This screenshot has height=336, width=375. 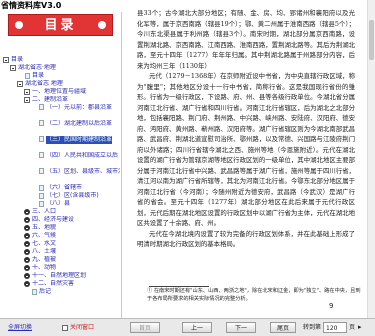 I want to click on page-unit-label: 页, so click(x=352, y=327).